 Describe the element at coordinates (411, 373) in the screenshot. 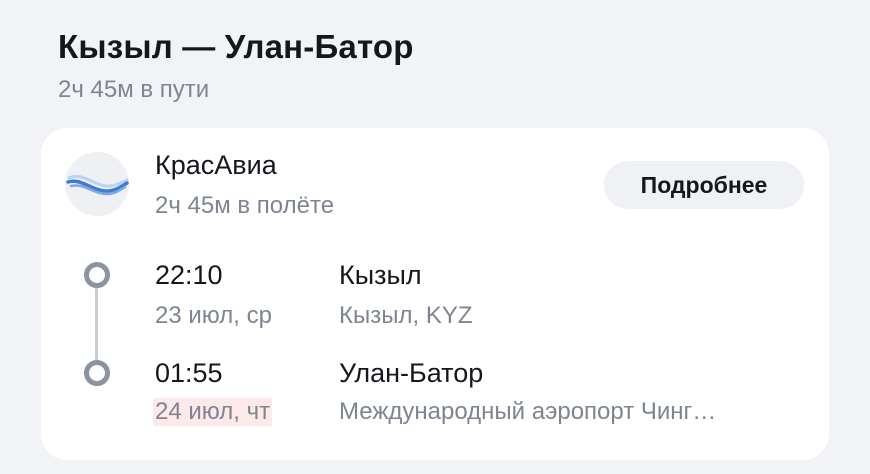

I see `arrival-city: Улан-Батор` at that location.